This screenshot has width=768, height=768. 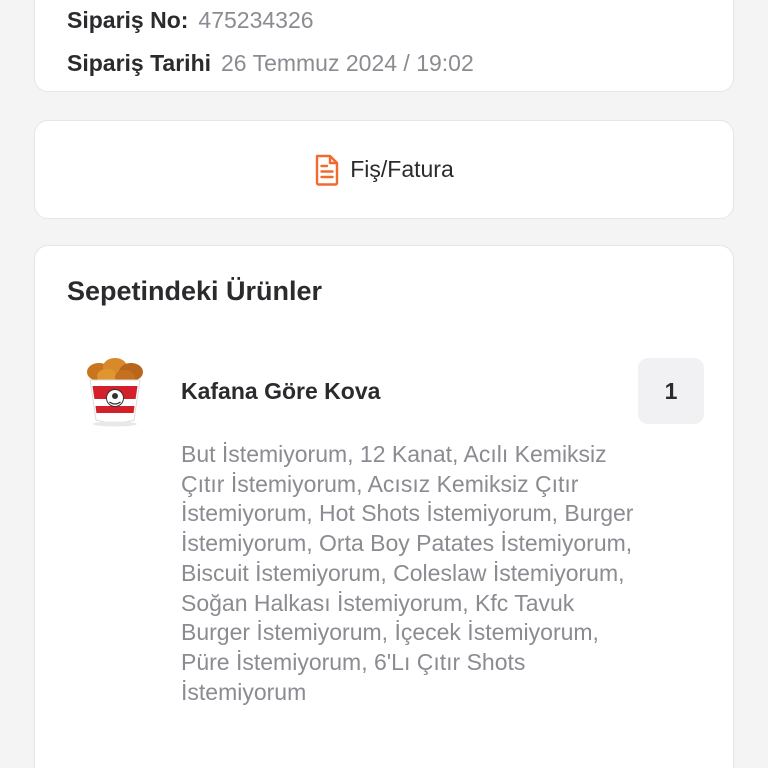 I want to click on order-date-value: 26 Temmuz 2024 / 19:02, so click(x=347, y=63).